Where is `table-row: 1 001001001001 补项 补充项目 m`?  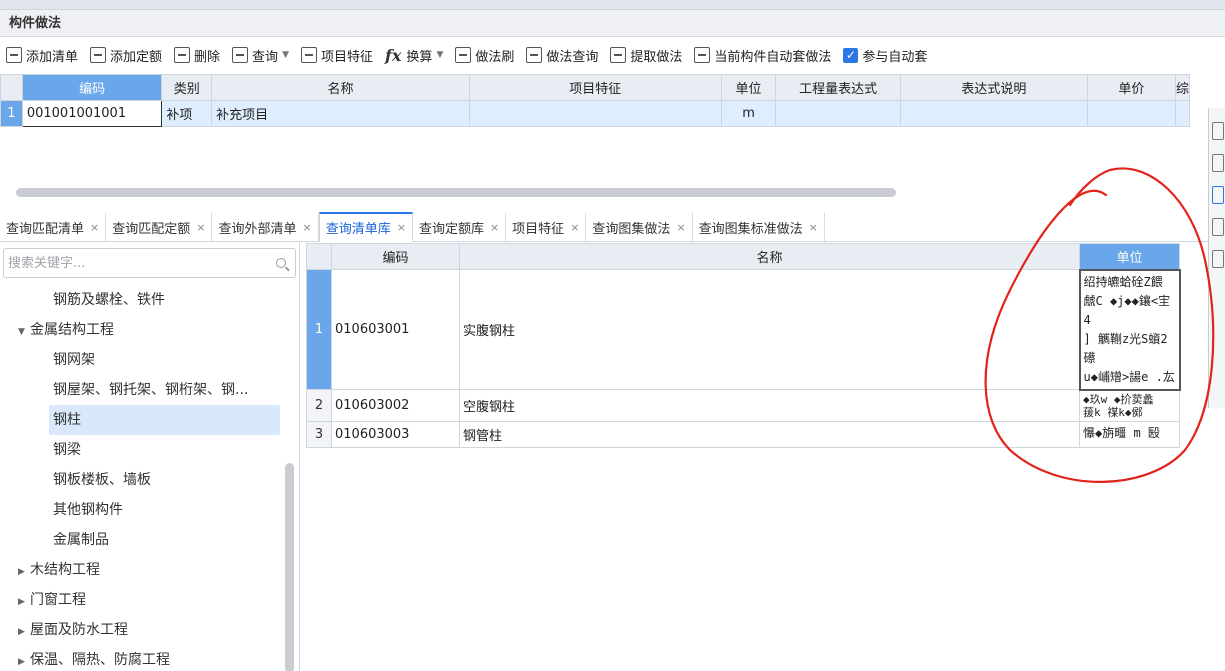
table-row: 1 001001001001 补项 补充项目 m is located at coordinates (595, 113).